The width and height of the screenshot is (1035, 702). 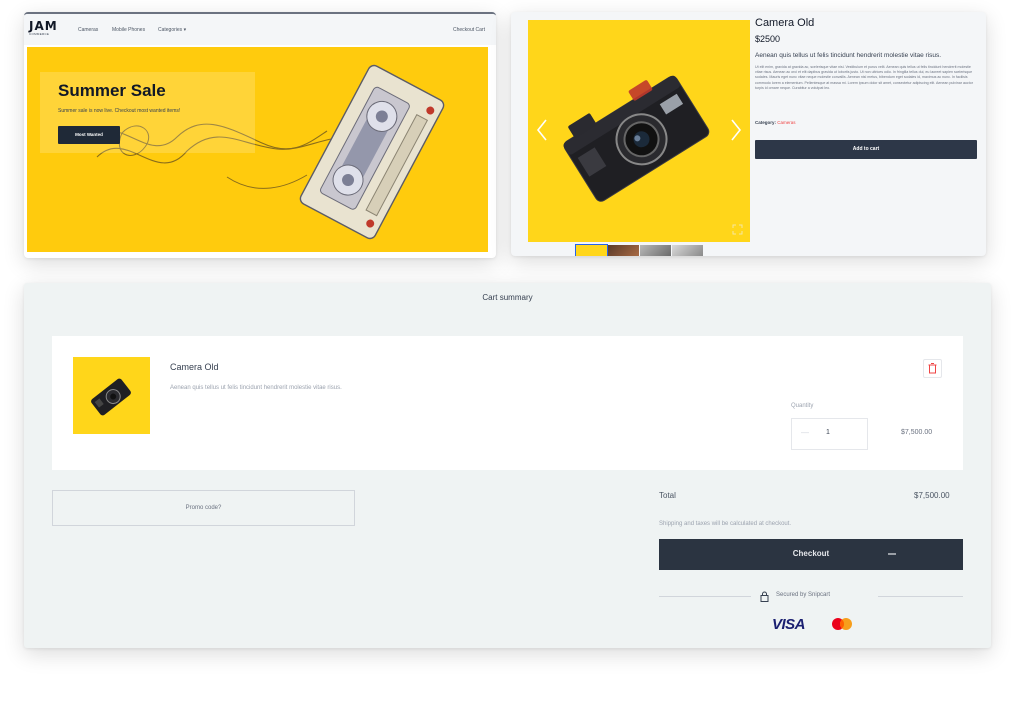 I want to click on checkout-button-label: Checkout, so click(x=811, y=553).